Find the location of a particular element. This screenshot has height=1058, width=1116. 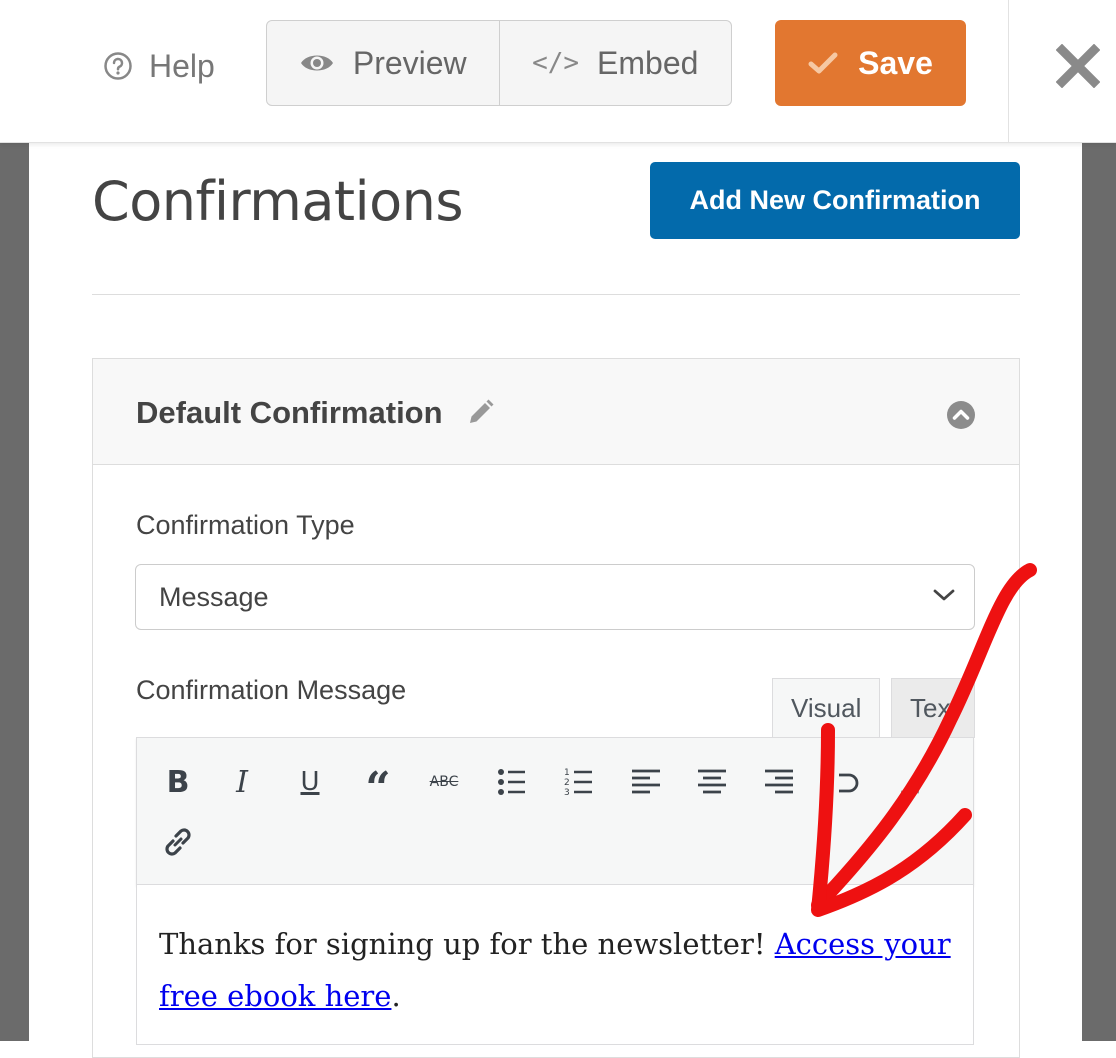

preview-label: Preview is located at coordinates (409, 62).